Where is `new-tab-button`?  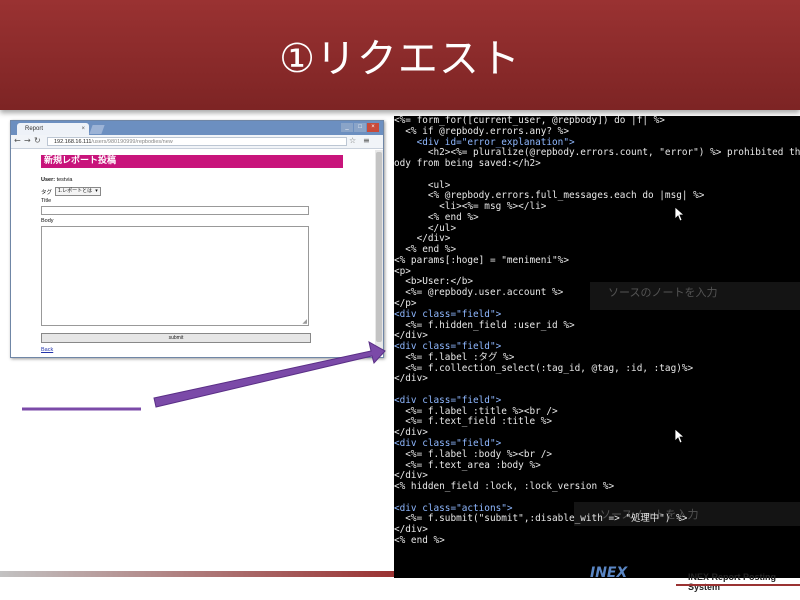
new-tab-button is located at coordinates (97, 129).